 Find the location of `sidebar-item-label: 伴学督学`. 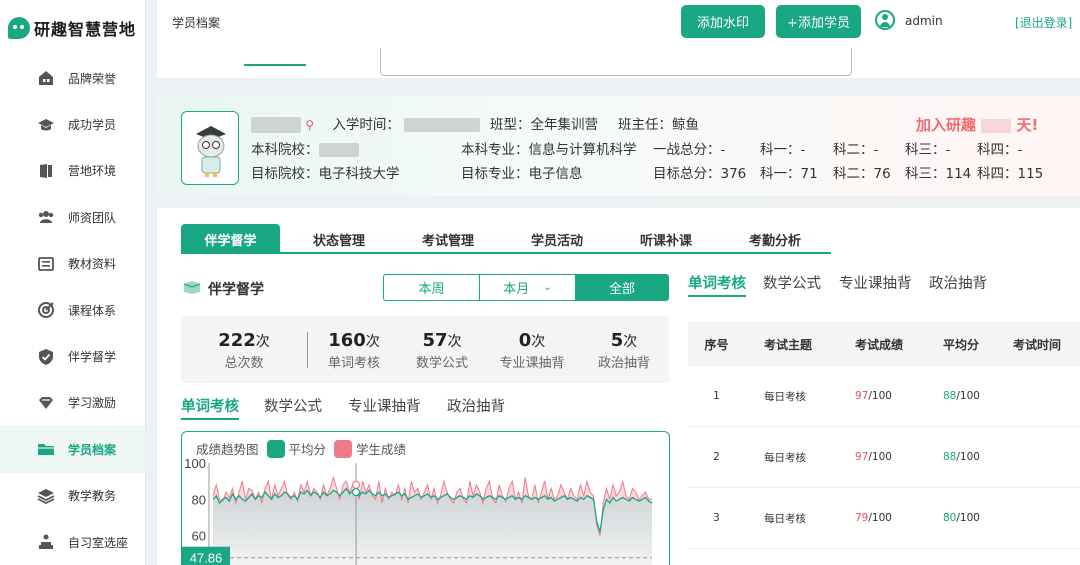

sidebar-item-label: 伴学督学 is located at coordinates (92, 357).